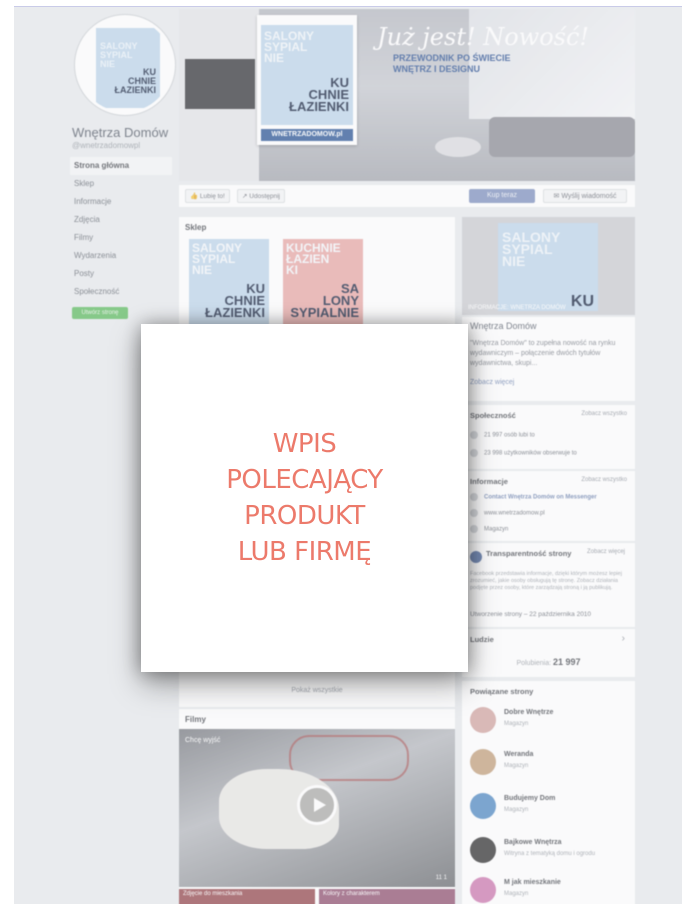  I want to click on page-category: Magazyn, so click(489, 529).